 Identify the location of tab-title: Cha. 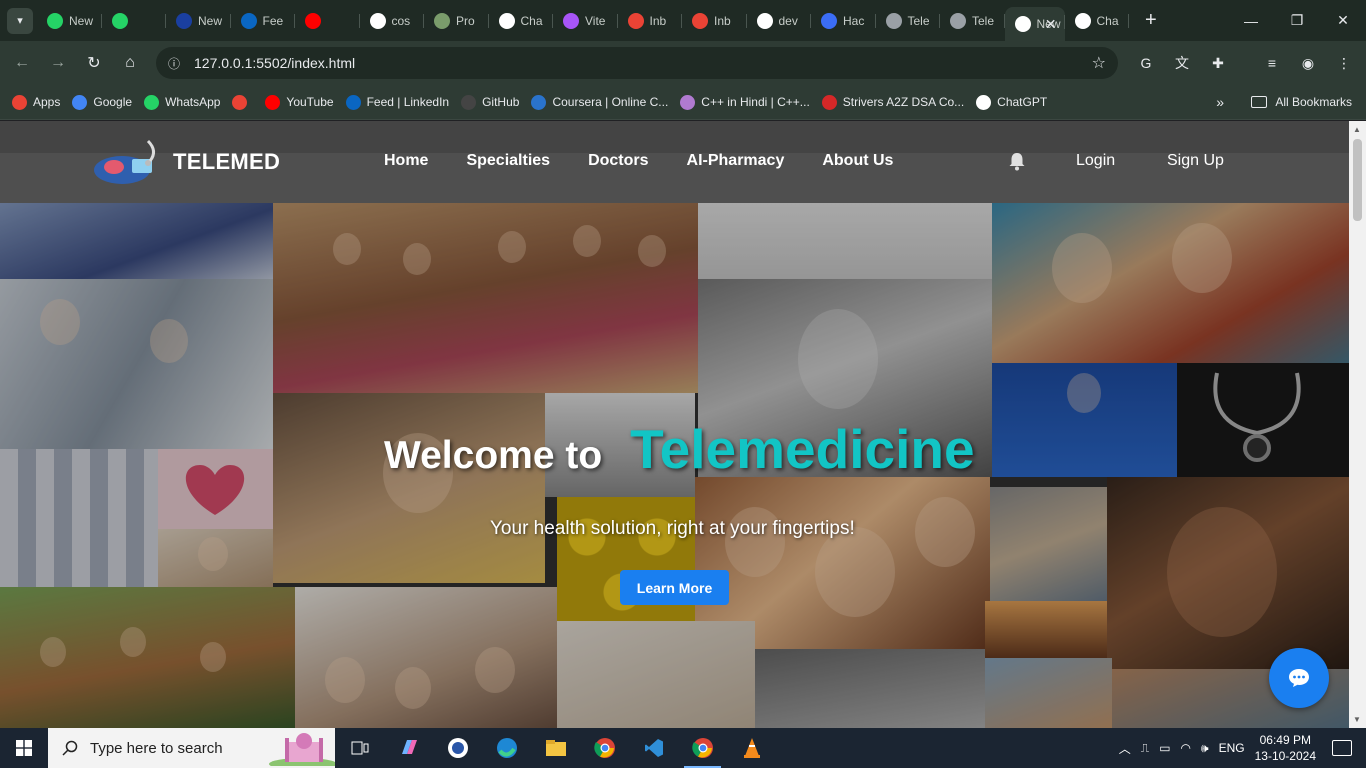
(531, 20).